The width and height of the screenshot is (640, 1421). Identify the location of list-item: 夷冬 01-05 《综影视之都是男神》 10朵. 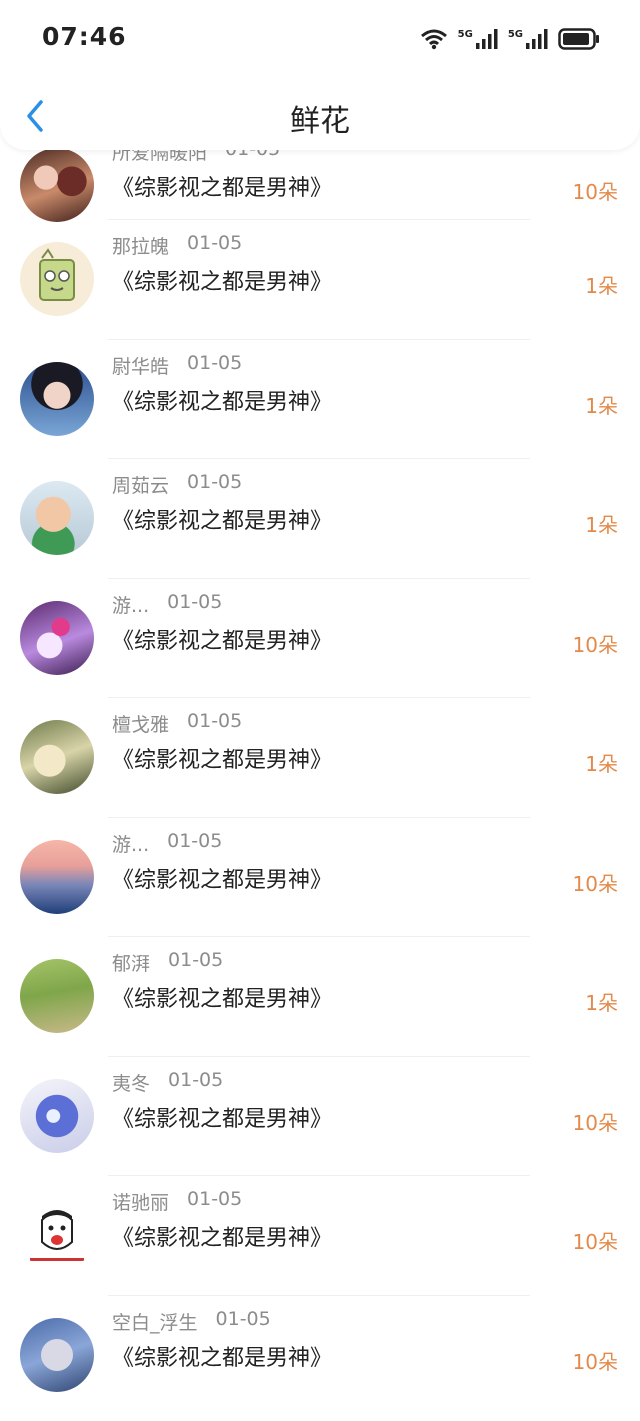
(320, 1116).